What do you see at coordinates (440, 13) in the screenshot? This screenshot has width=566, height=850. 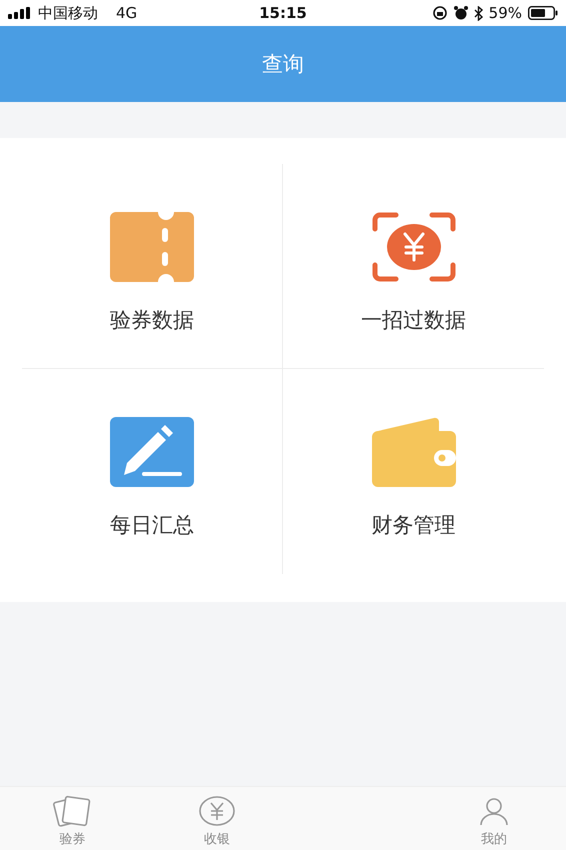 I see `rotation-lock-icon` at bounding box center [440, 13].